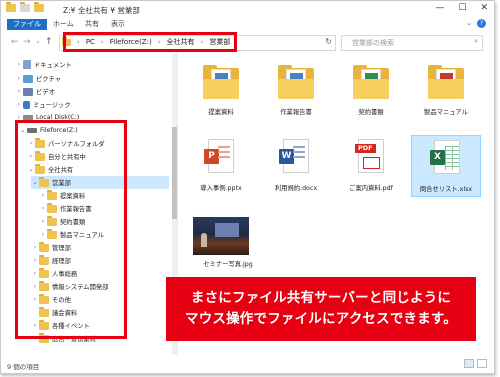 This screenshot has width=500, height=377. I want to click on file-name: 製品マニュアル, so click(446, 112).